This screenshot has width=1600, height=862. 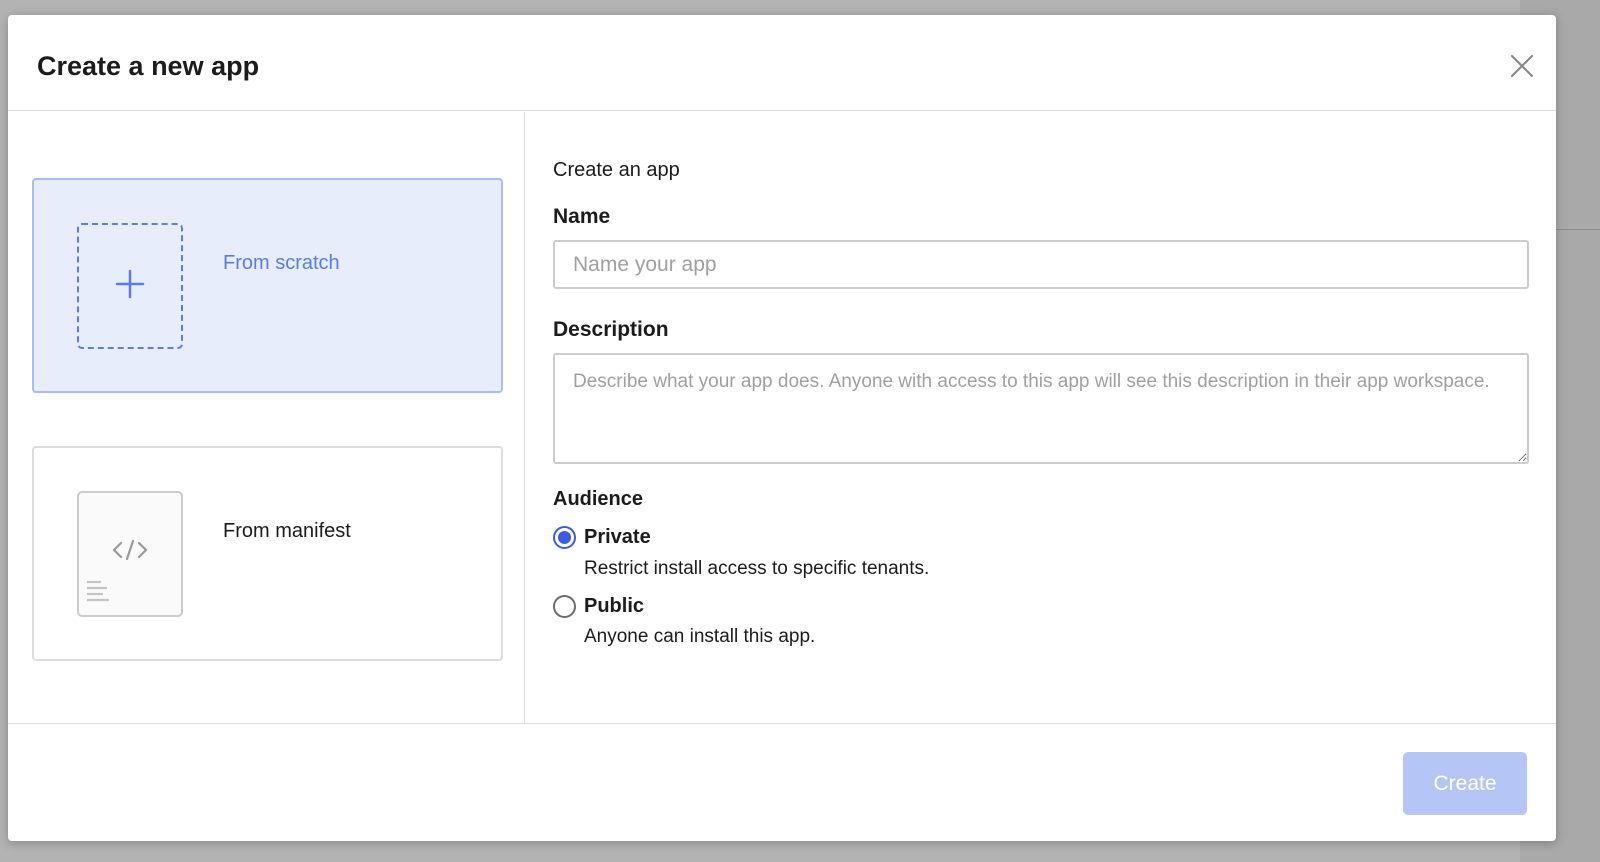 What do you see at coordinates (616, 170) in the screenshot?
I see `form-intro: Create an app` at bounding box center [616, 170].